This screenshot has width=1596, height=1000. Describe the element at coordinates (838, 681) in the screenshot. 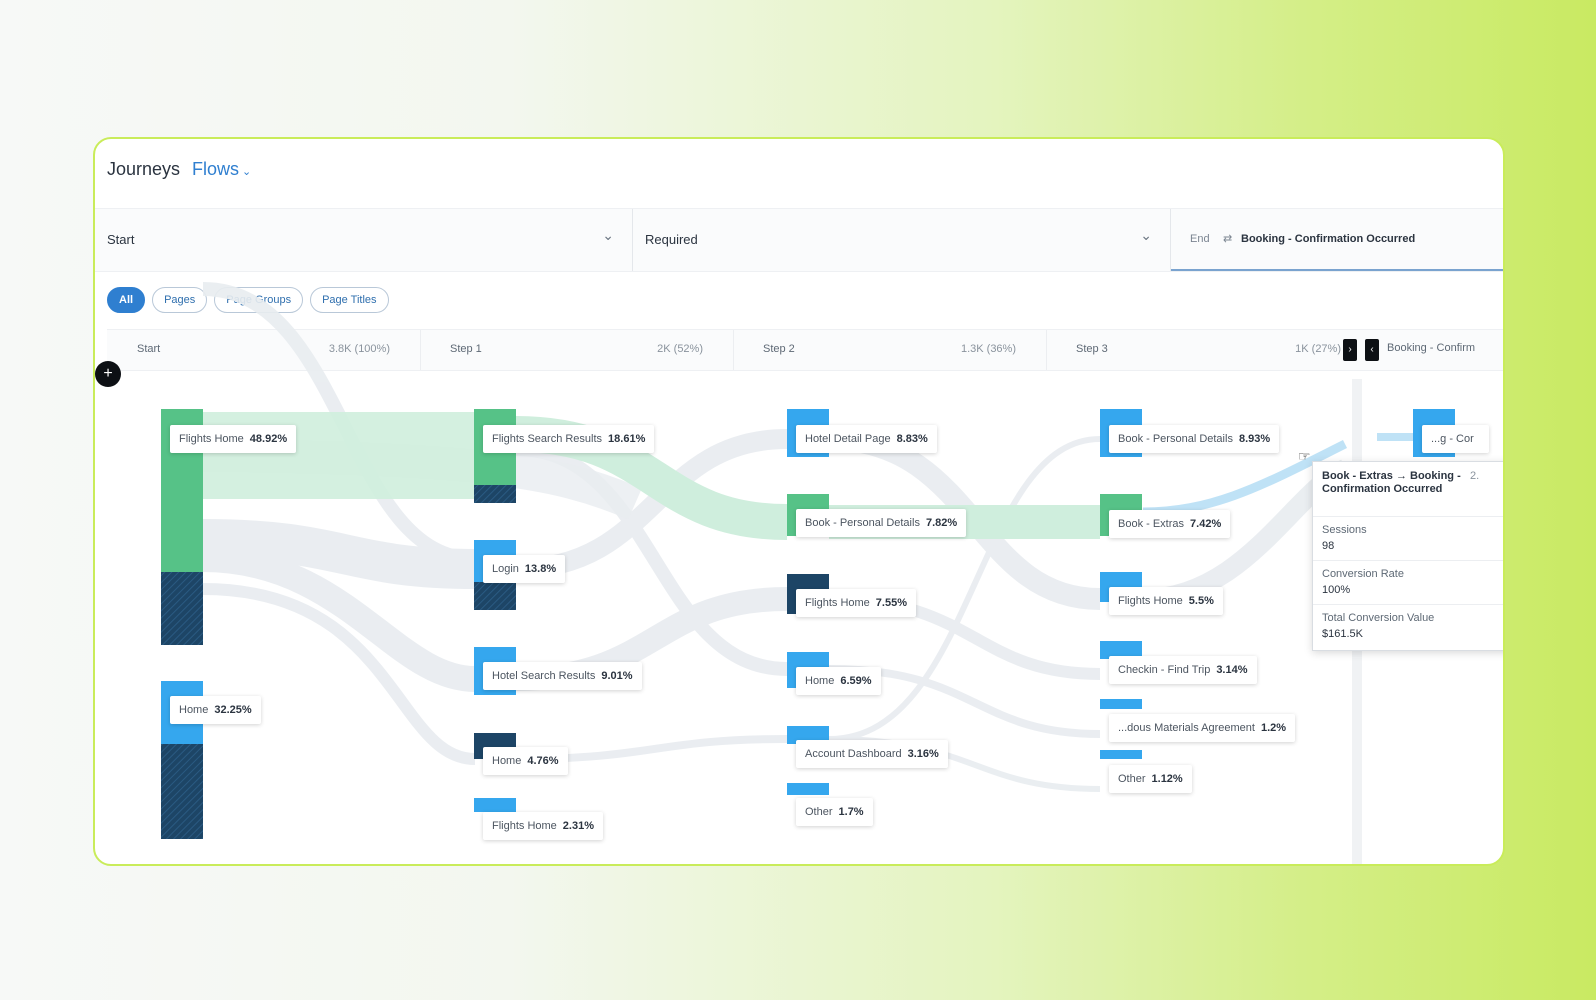

I see `node-label: Home 6.59%` at that location.